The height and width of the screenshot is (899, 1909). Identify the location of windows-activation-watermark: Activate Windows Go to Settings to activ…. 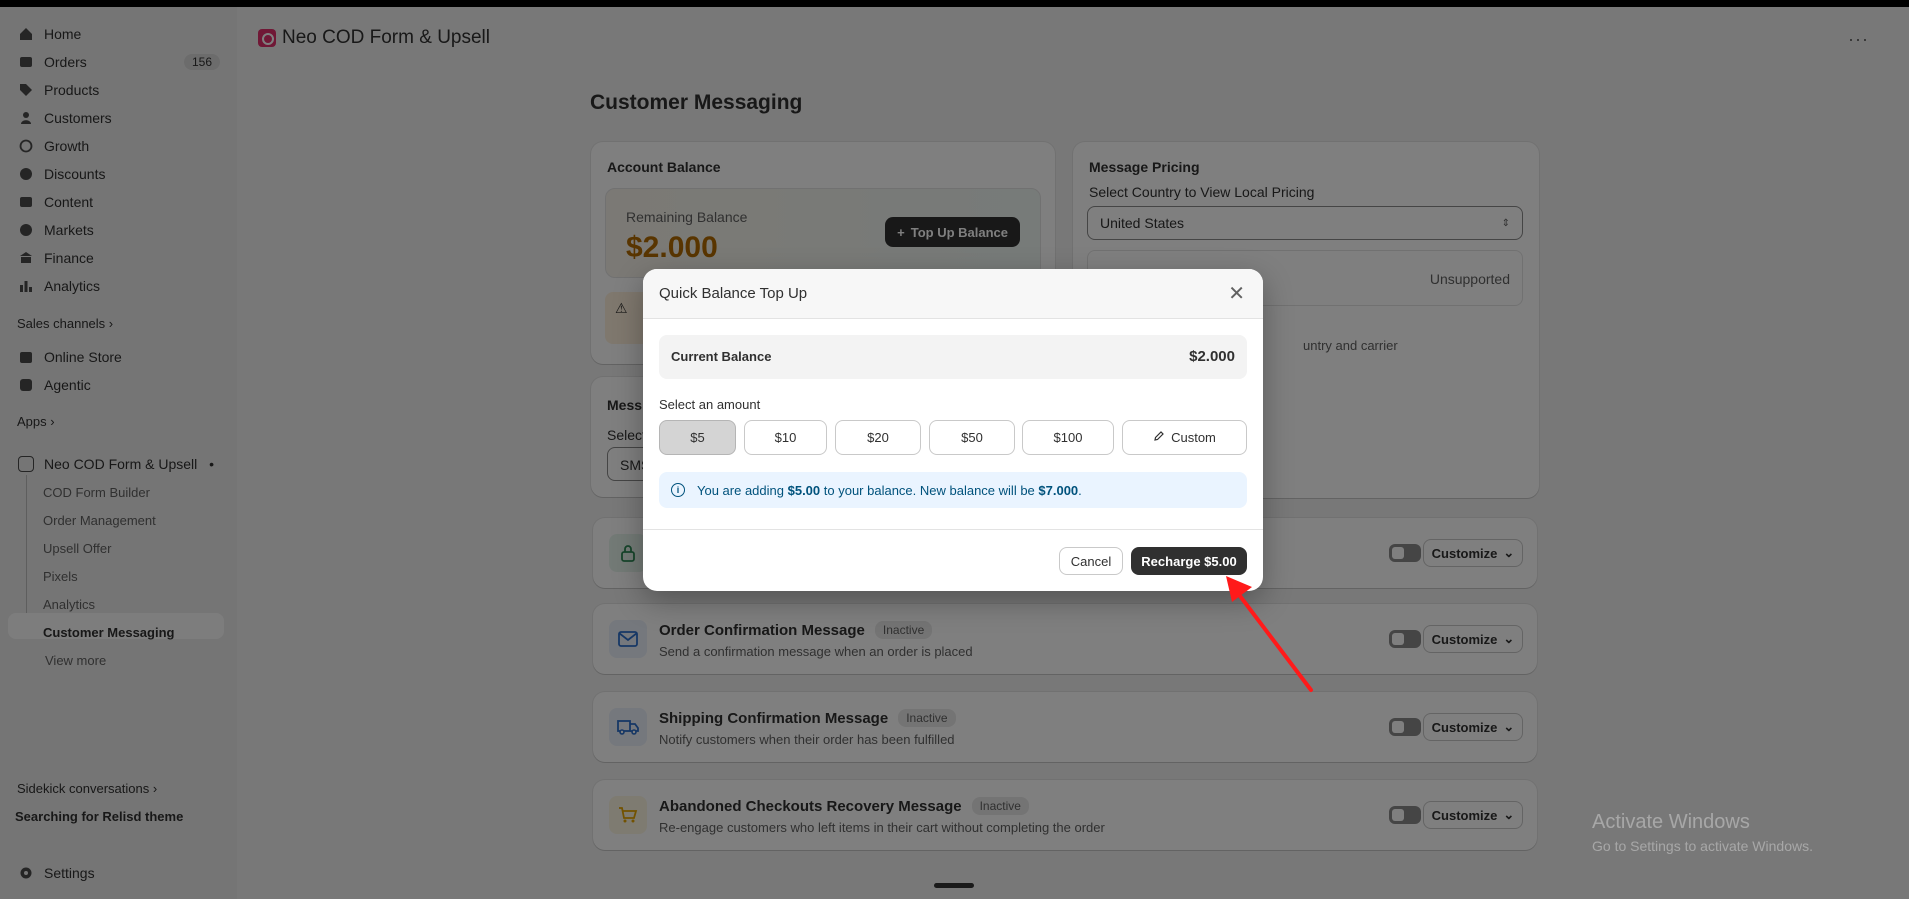
(1702, 832).